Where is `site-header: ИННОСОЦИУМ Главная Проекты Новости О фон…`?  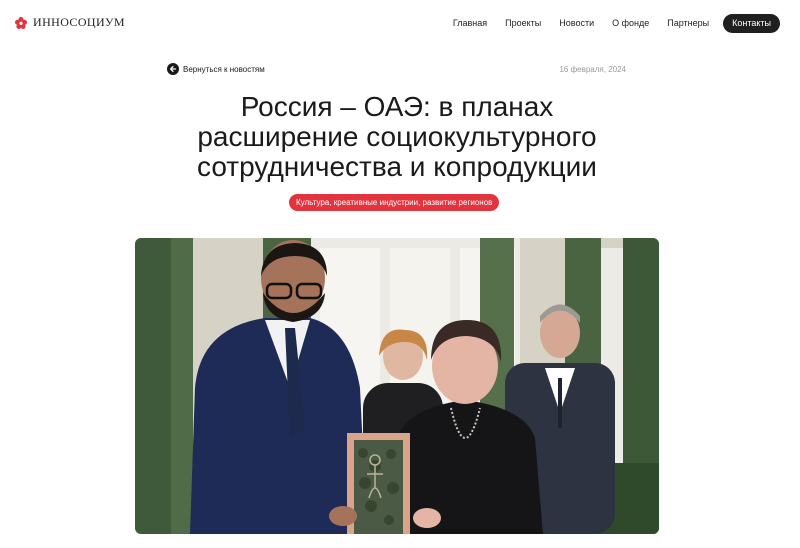 site-header: ИННОСОЦИУМ Главная Проекты Новости О фон… is located at coordinates (400, 23).